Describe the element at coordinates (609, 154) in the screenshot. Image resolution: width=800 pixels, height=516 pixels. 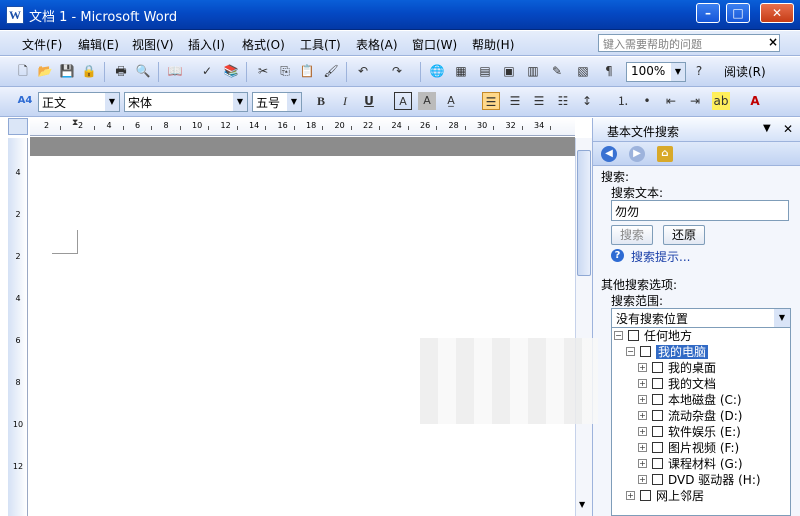
I see `back-icon: ◀` at that location.